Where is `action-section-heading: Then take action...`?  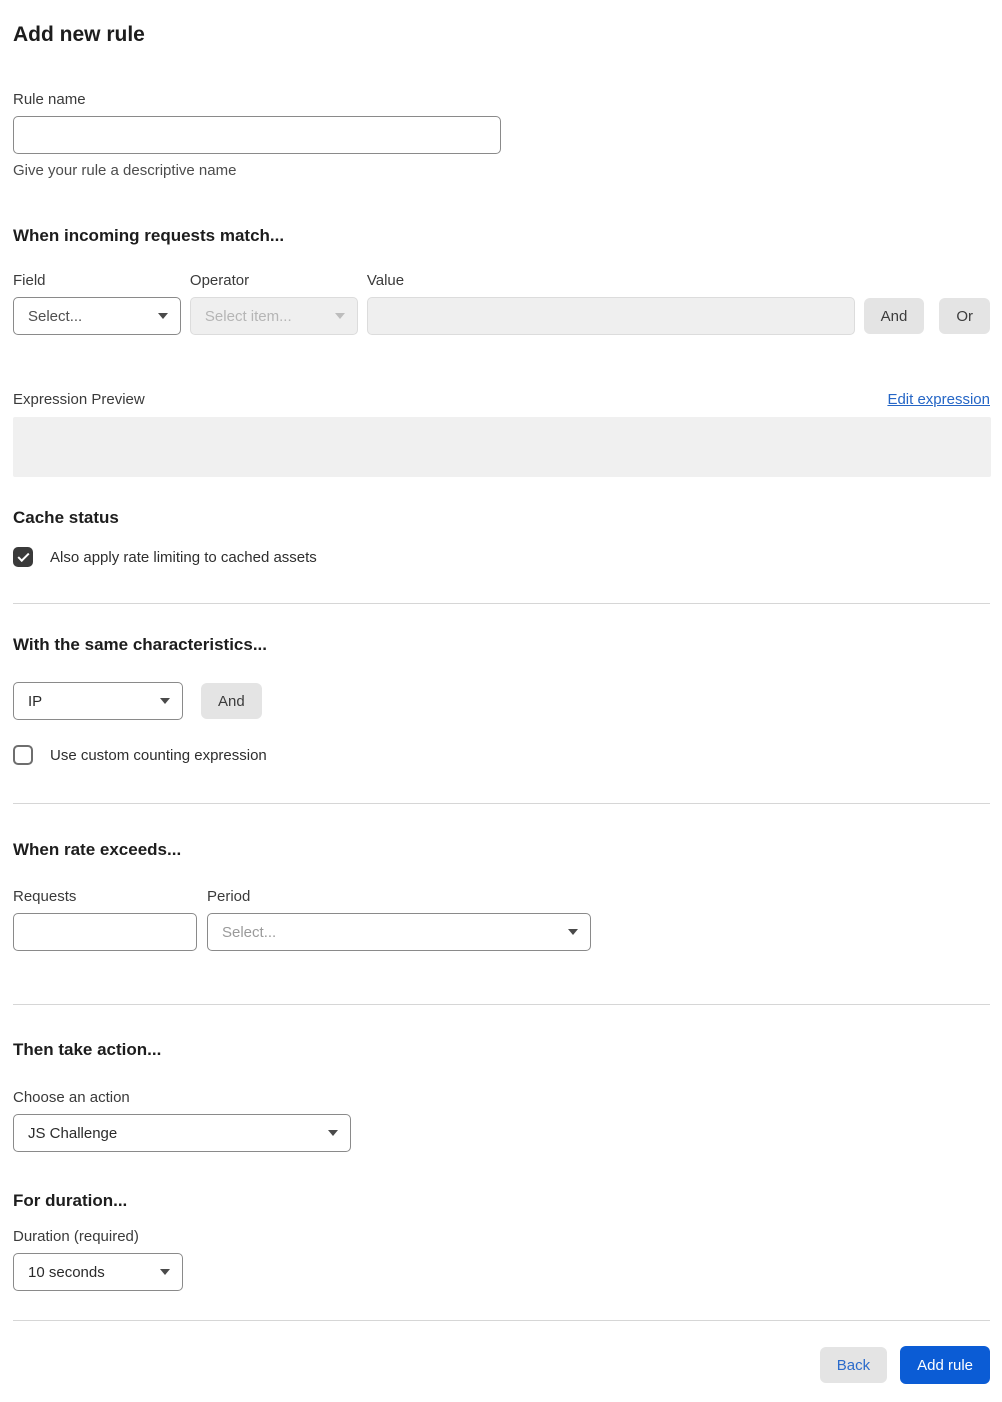
action-section-heading: Then take action... is located at coordinates (87, 1049).